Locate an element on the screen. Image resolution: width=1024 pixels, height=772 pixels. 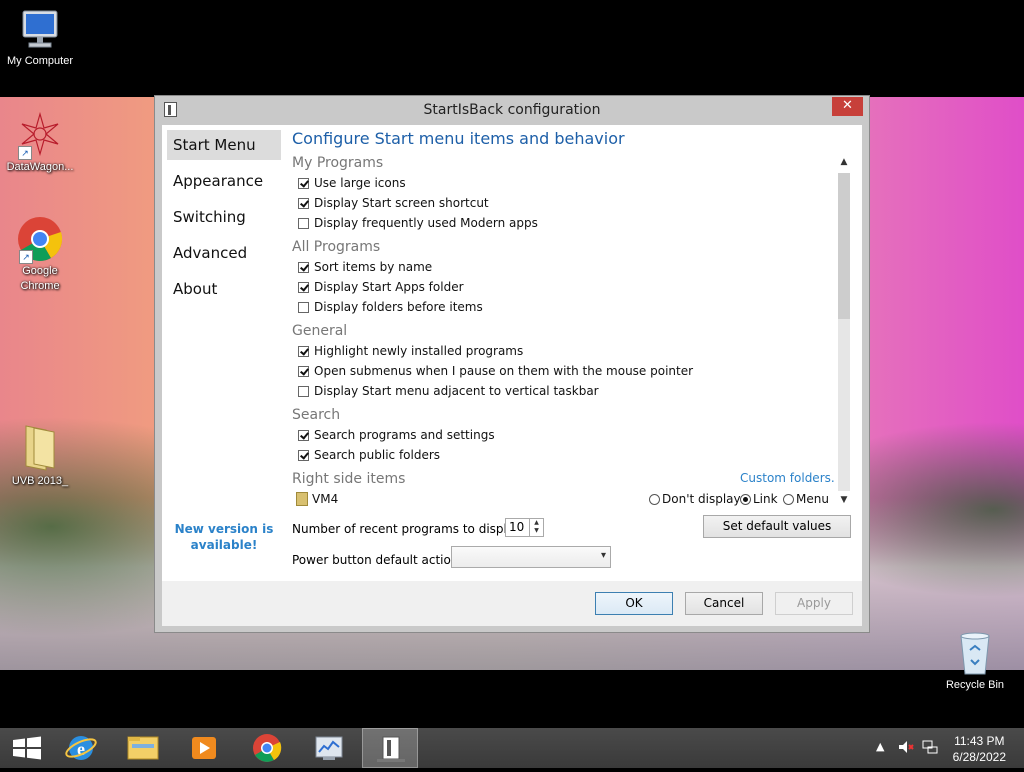
radio-label: Link is located at coordinates (765, 499).